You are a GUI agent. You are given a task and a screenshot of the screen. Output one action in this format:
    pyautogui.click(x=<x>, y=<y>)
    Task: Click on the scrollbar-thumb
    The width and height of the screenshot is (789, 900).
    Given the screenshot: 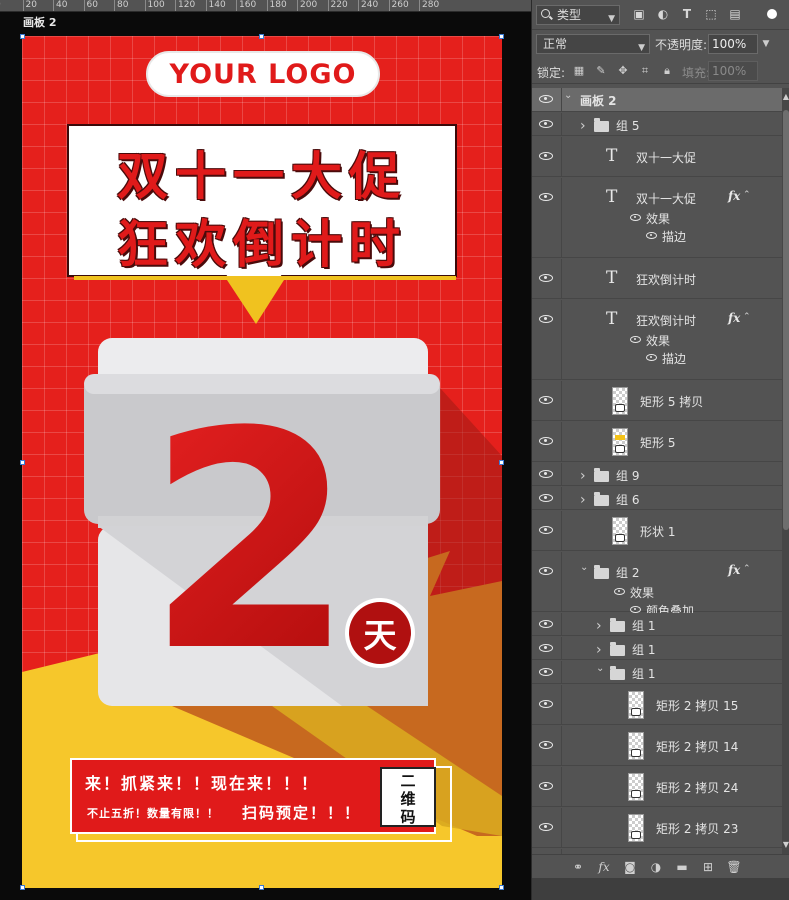 What is the action you would take?
    pyautogui.click(x=786, y=320)
    